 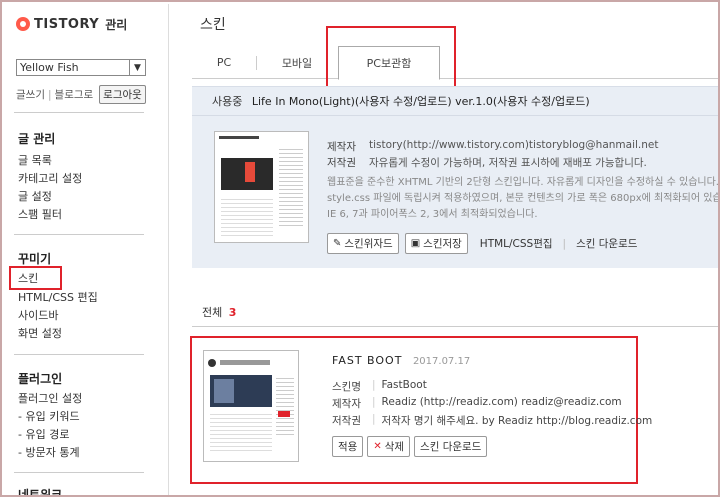 What do you see at coordinates (251, 406) in the screenshot?
I see `library-skin-thumbnail` at bounding box center [251, 406].